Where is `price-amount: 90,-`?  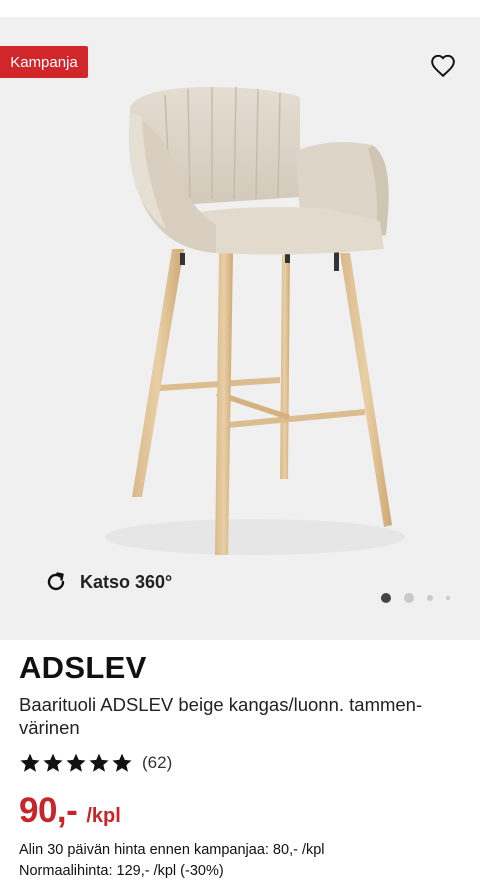 price-amount: 90,- is located at coordinates (48, 810).